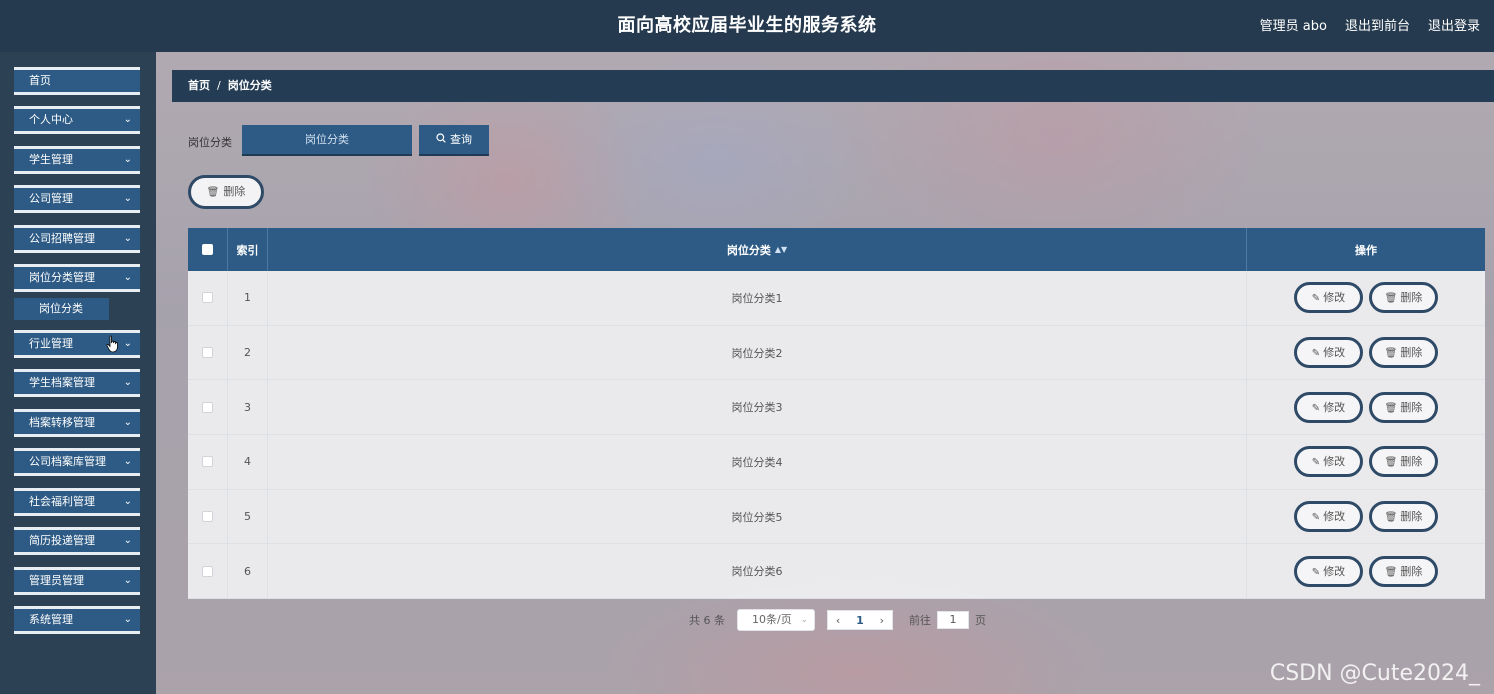 The height and width of the screenshot is (694, 1494). Describe the element at coordinates (327, 140) in the screenshot. I see `category-search-input` at that location.